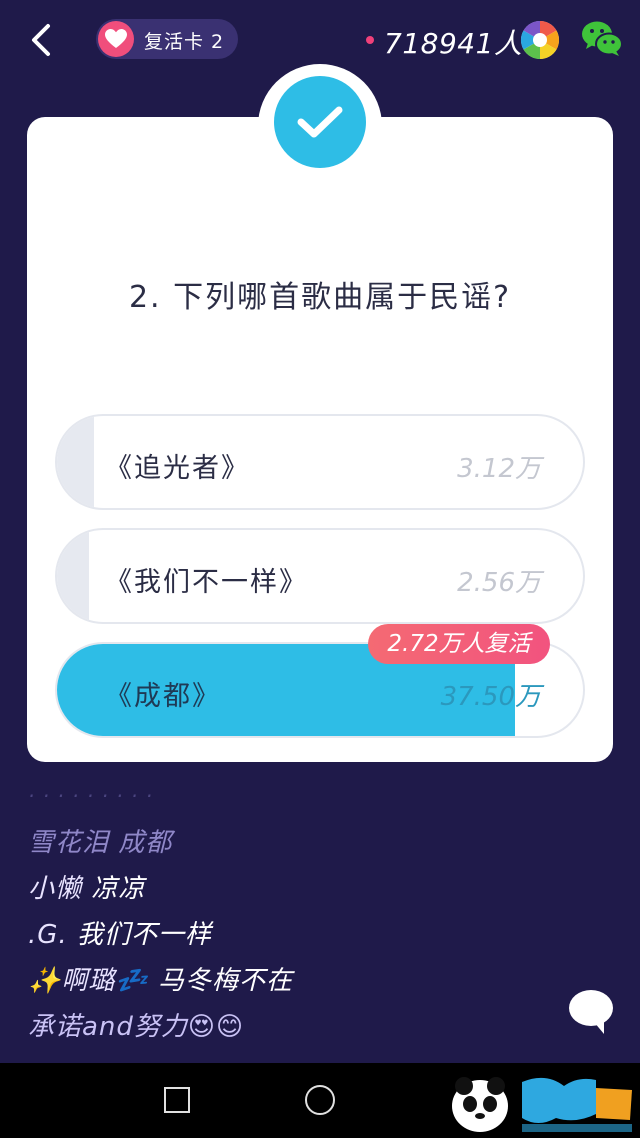  What do you see at coordinates (320, 122) in the screenshot?
I see `checkmark-icon` at bounding box center [320, 122].